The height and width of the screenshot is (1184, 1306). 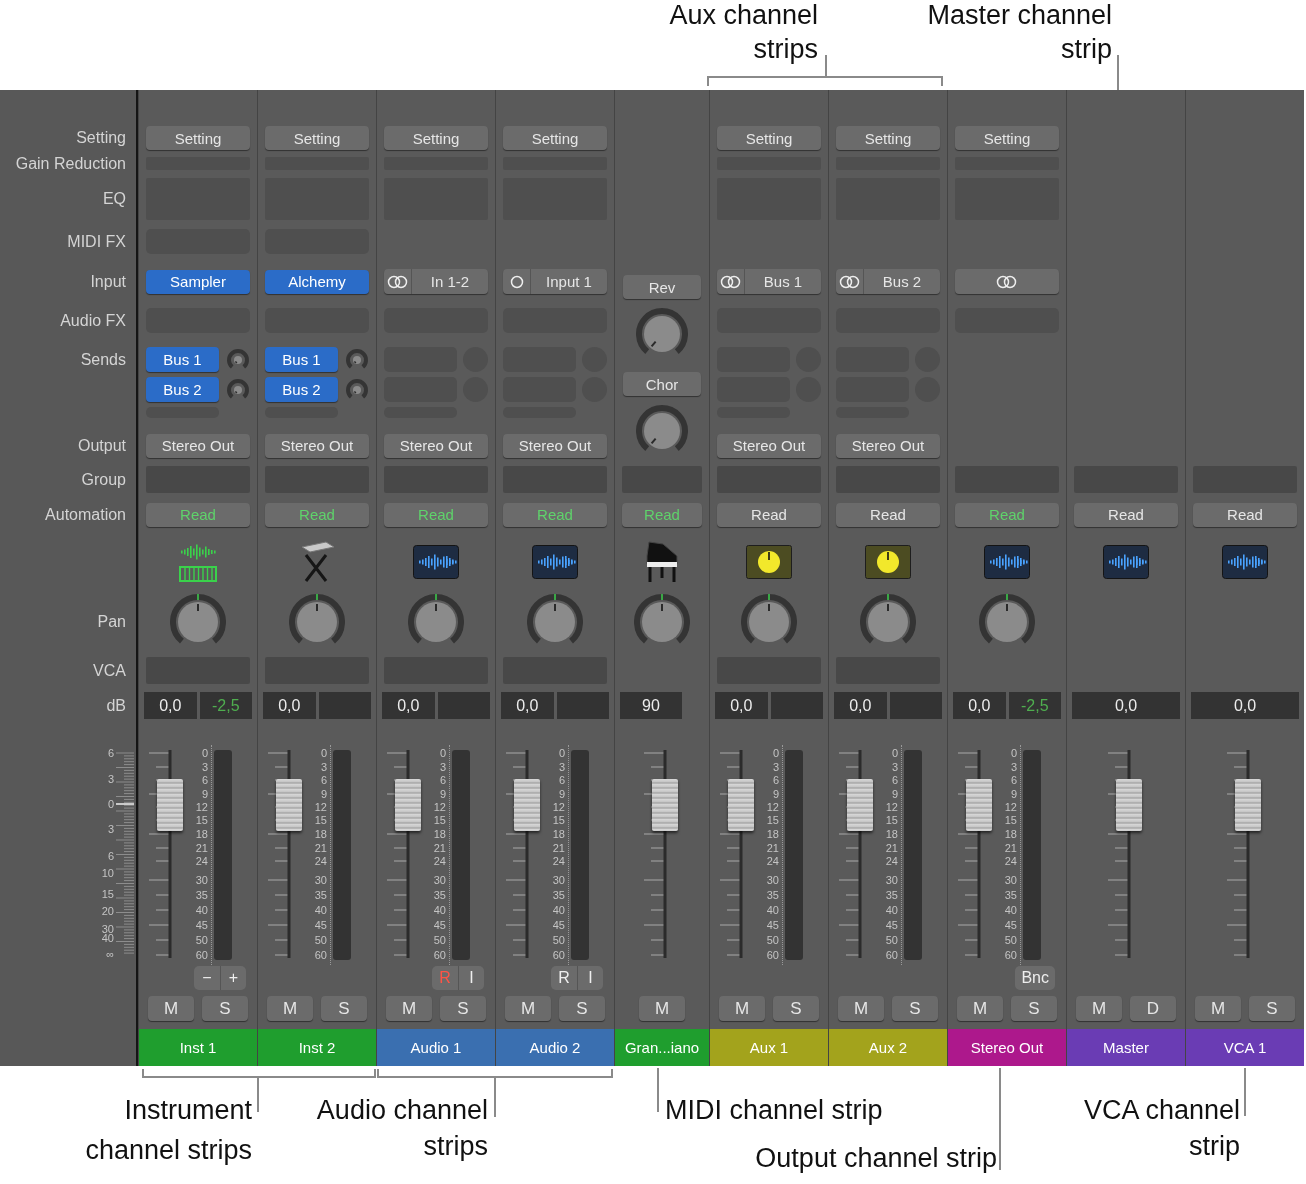 What do you see at coordinates (107, 873) in the screenshot?
I see `fader-scale-label: 10` at bounding box center [107, 873].